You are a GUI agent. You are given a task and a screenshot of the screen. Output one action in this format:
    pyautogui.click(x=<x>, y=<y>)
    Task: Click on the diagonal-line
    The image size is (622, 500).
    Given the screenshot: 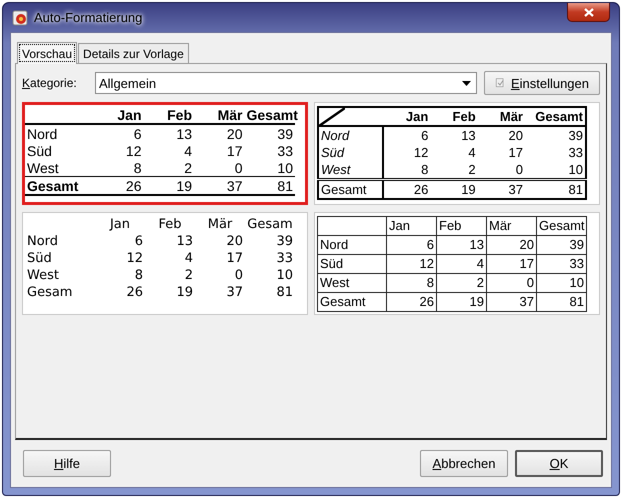 What is the action you would take?
    pyautogui.click(x=332, y=117)
    